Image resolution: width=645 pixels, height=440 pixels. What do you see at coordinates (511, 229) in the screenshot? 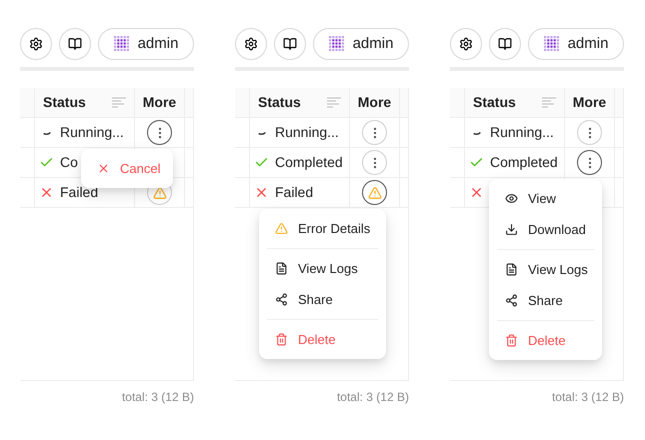
I see `download-icon` at bounding box center [511, 229].